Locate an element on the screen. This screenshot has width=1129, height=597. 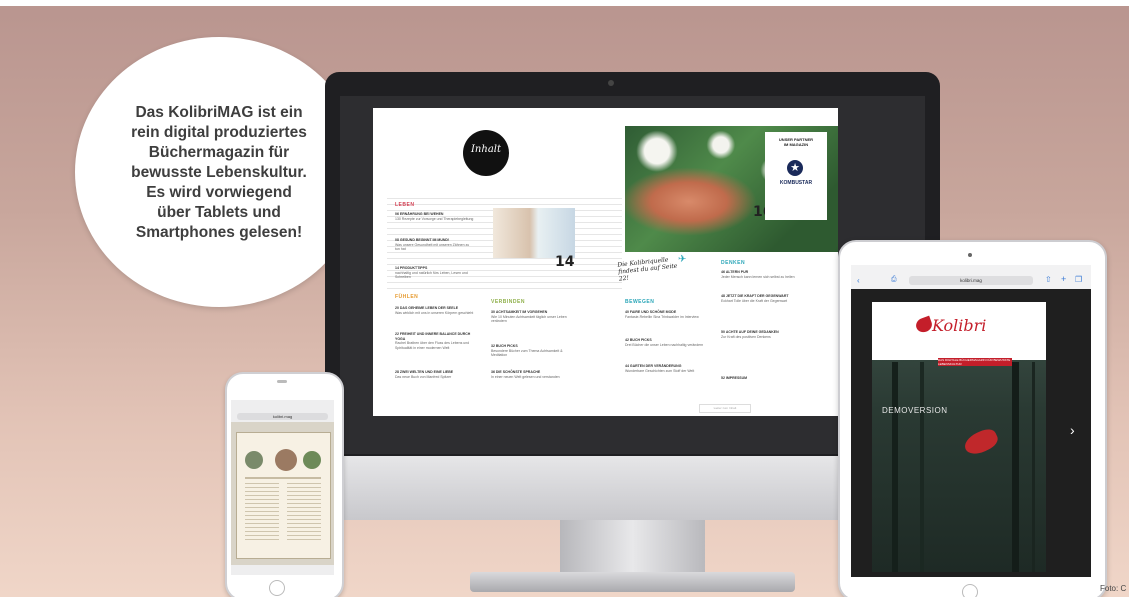
share-icon: ⇧ is located at coordinates (1048, 279).